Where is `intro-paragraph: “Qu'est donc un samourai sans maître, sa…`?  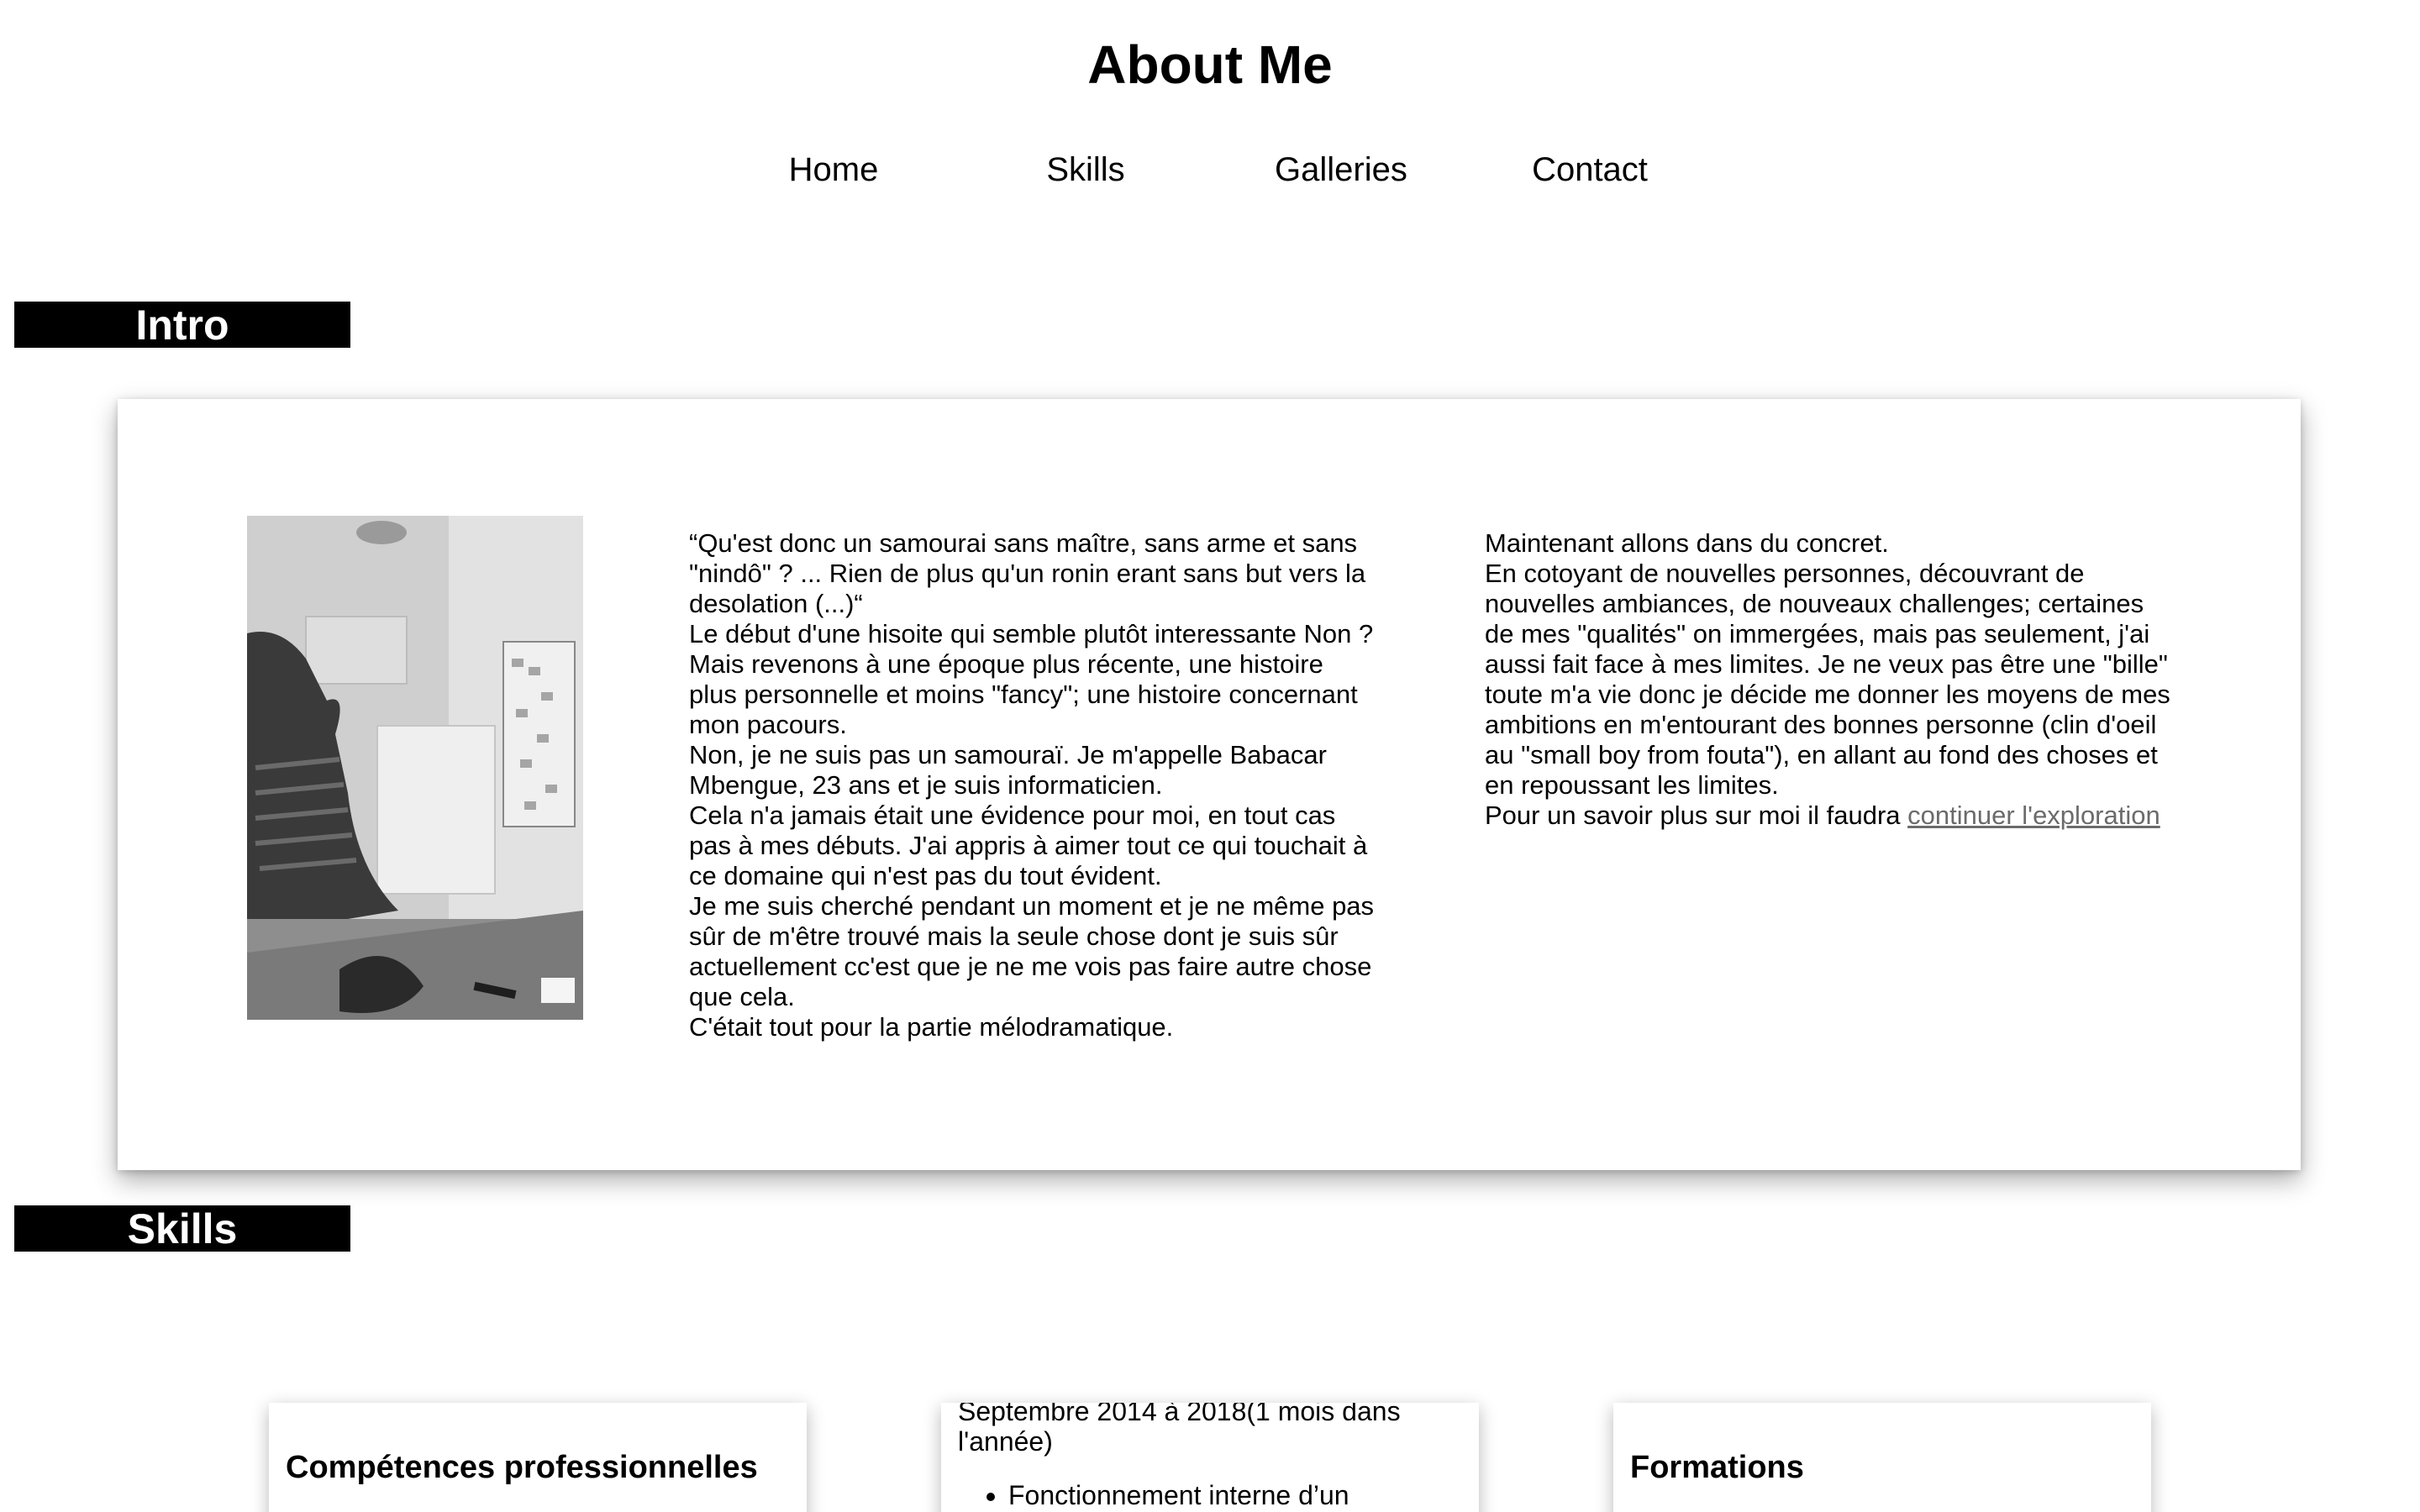 intro-paragraph: “Qu'est donc un samourai sans maître, sa… is located at coordinates (1027, 573).